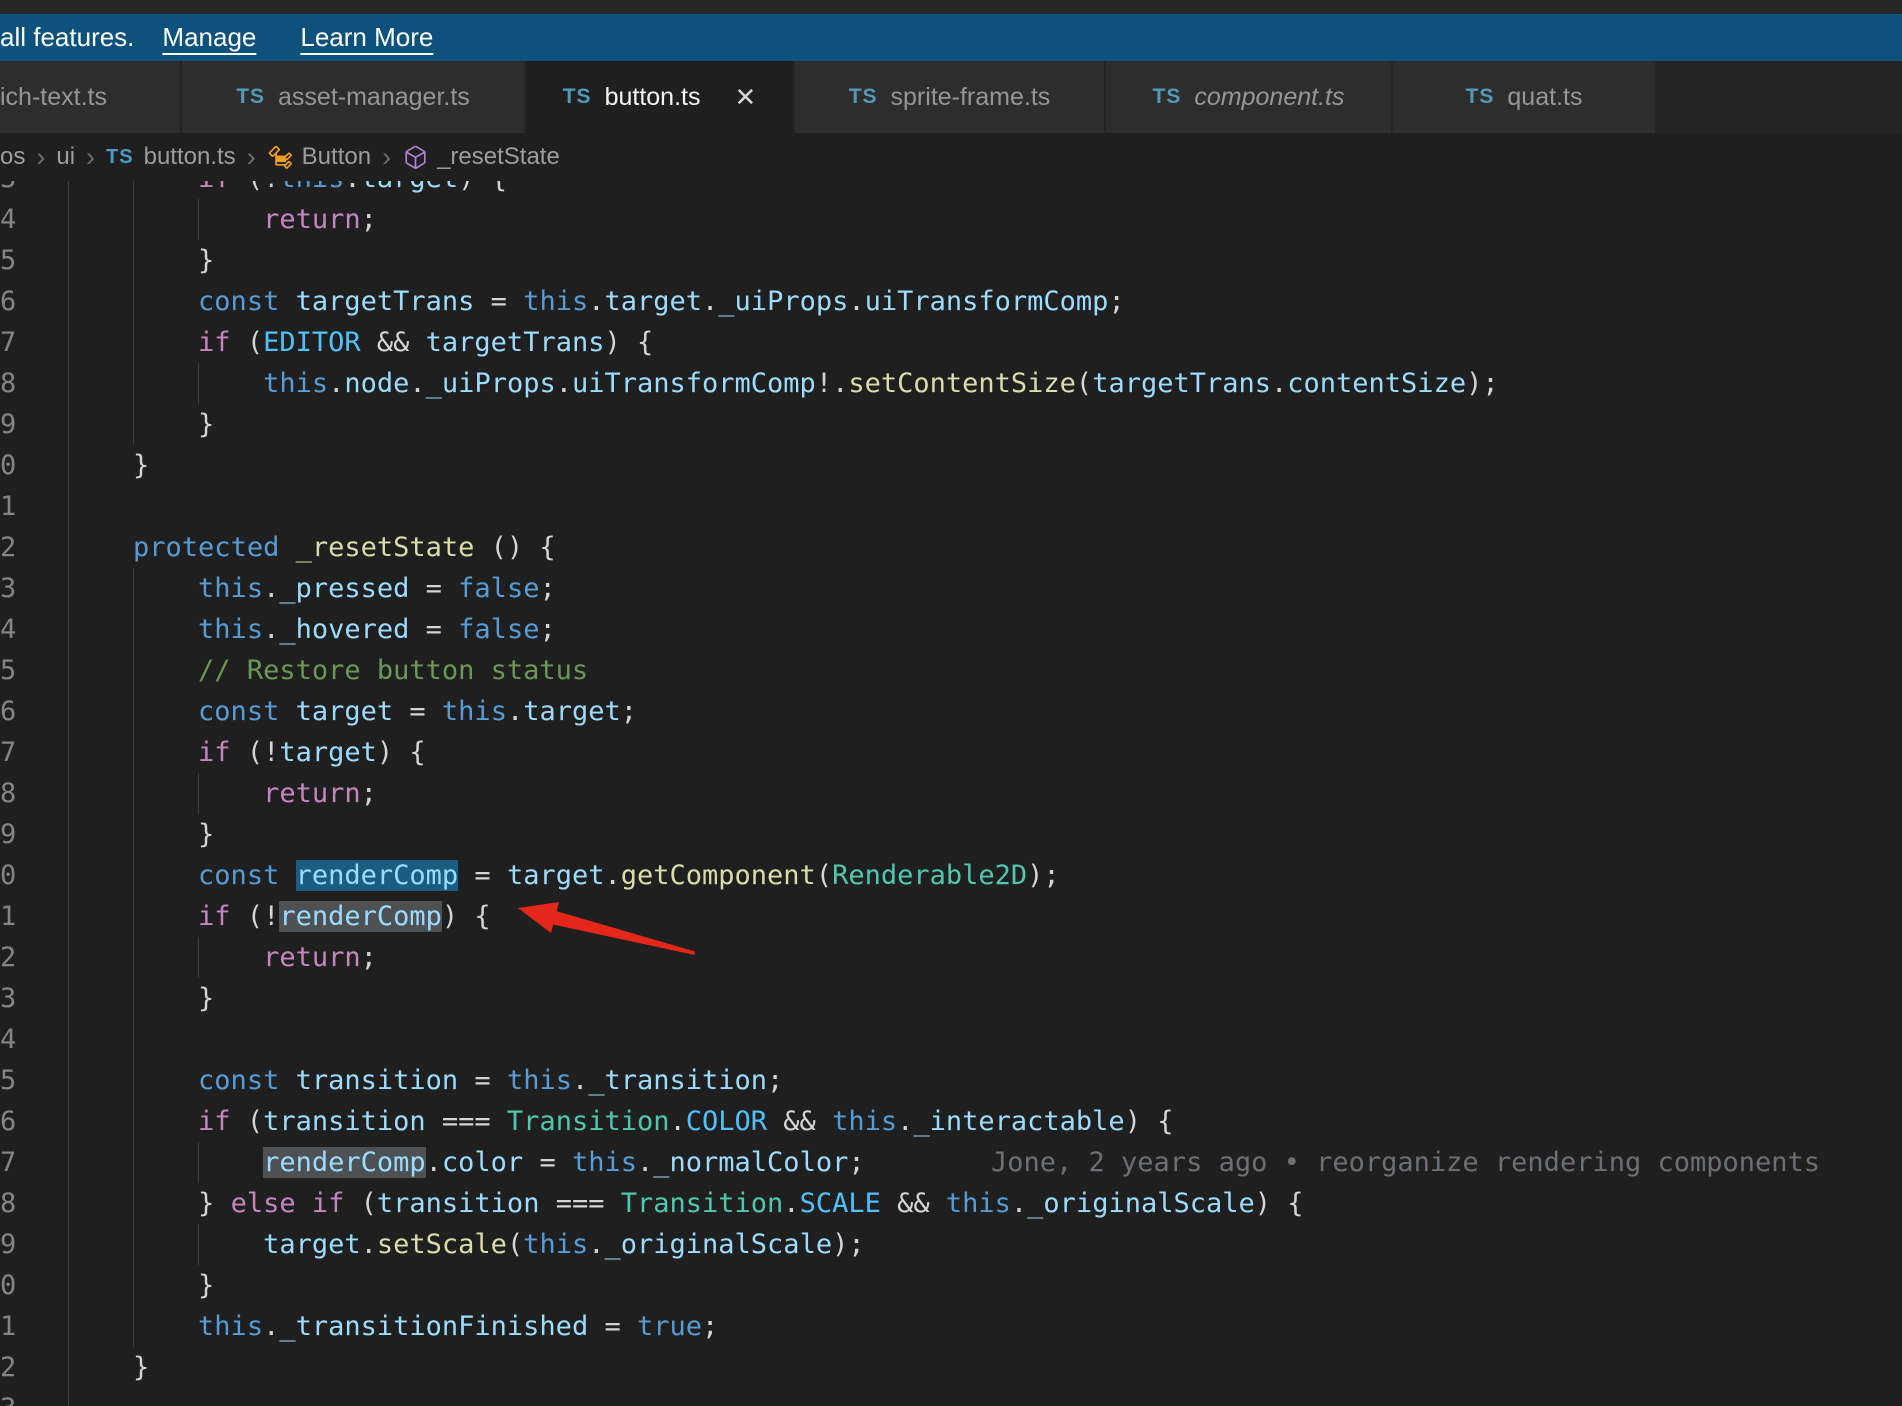  What do you see at coordinates (951, 1367) in the screenshot?
I see `code-line: 2 }` at bounding box center [951, 1367].